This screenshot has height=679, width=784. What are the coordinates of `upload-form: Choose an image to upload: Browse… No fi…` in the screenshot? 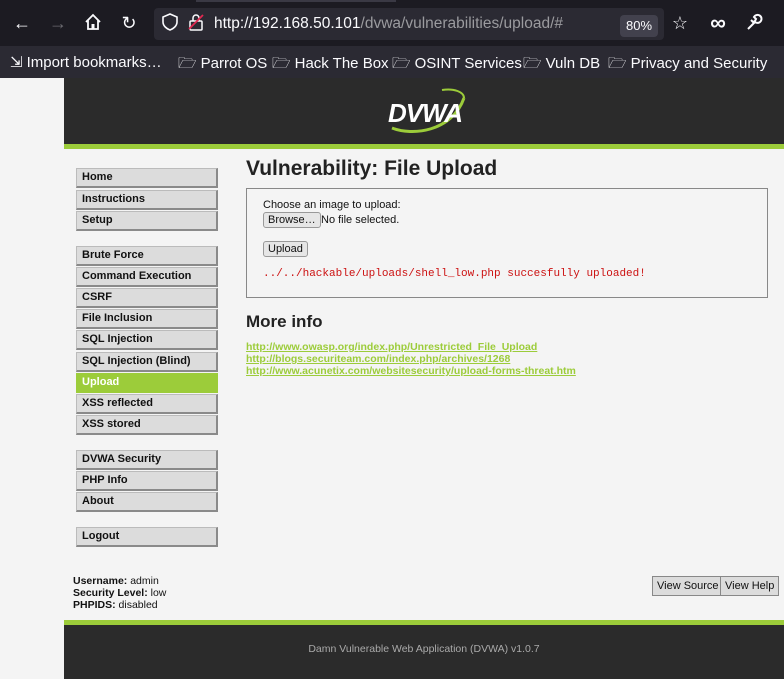 It's located at (507, 243).